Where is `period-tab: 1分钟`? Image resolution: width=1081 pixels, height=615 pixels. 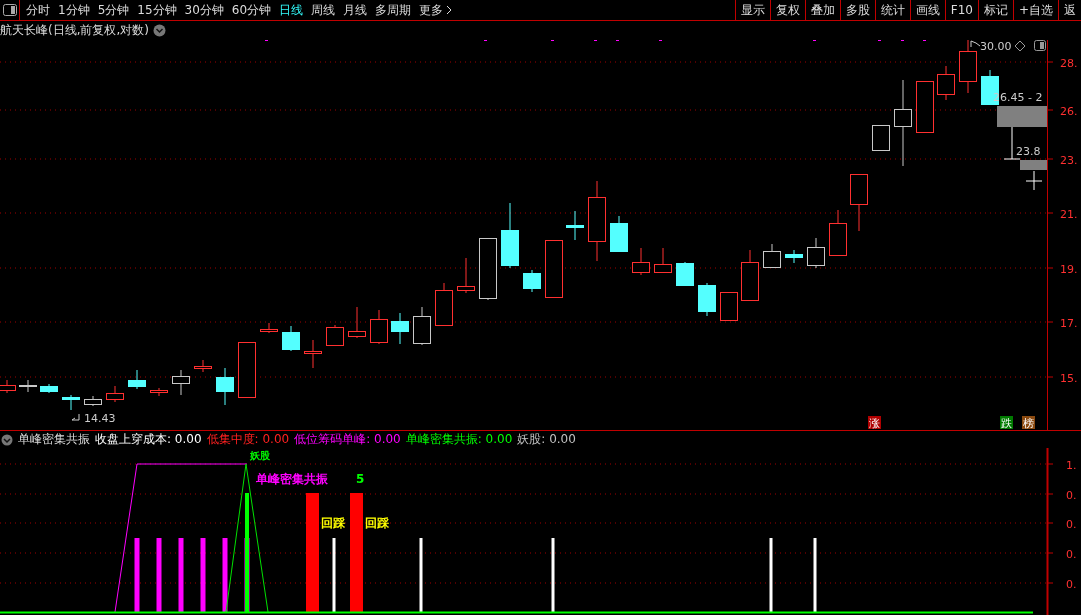 period-tab: 1分钟 is located at coordinates (74, 10).